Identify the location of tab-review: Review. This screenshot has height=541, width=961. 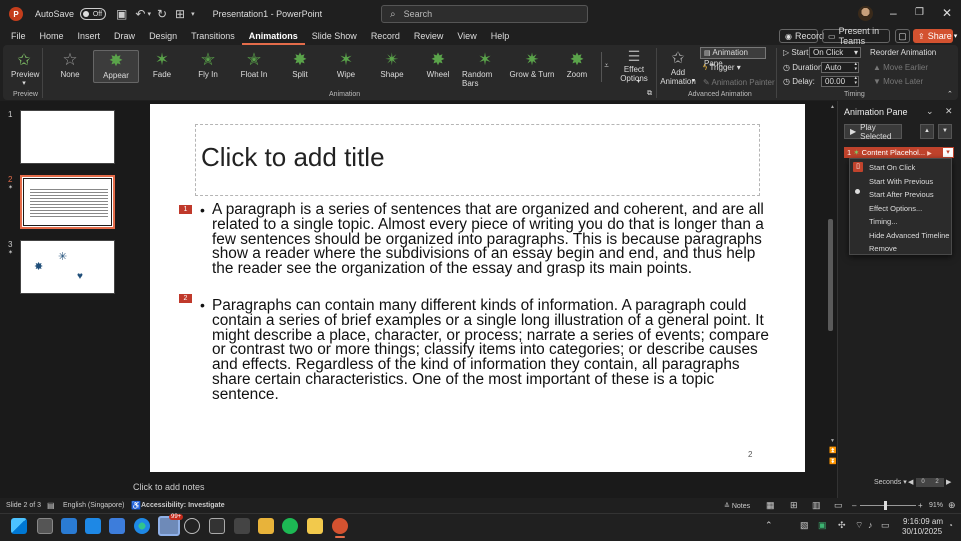
(429, 36).